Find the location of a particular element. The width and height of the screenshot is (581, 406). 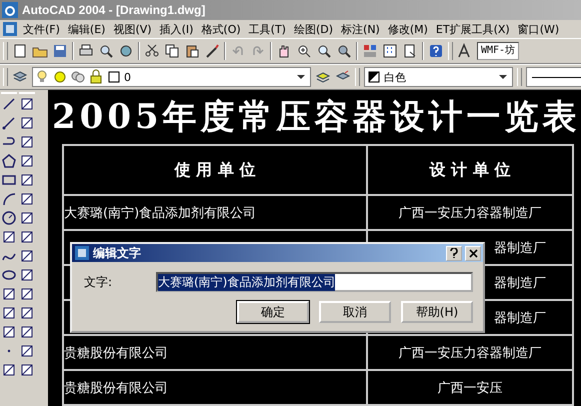

paste-icon is located at coordinates (192, 51).